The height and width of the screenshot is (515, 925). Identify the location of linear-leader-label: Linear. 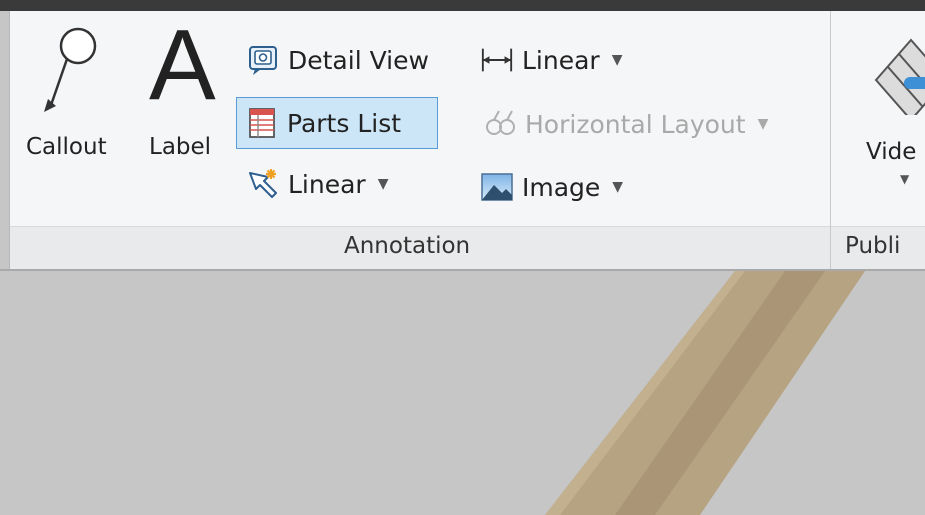
(327, 184).